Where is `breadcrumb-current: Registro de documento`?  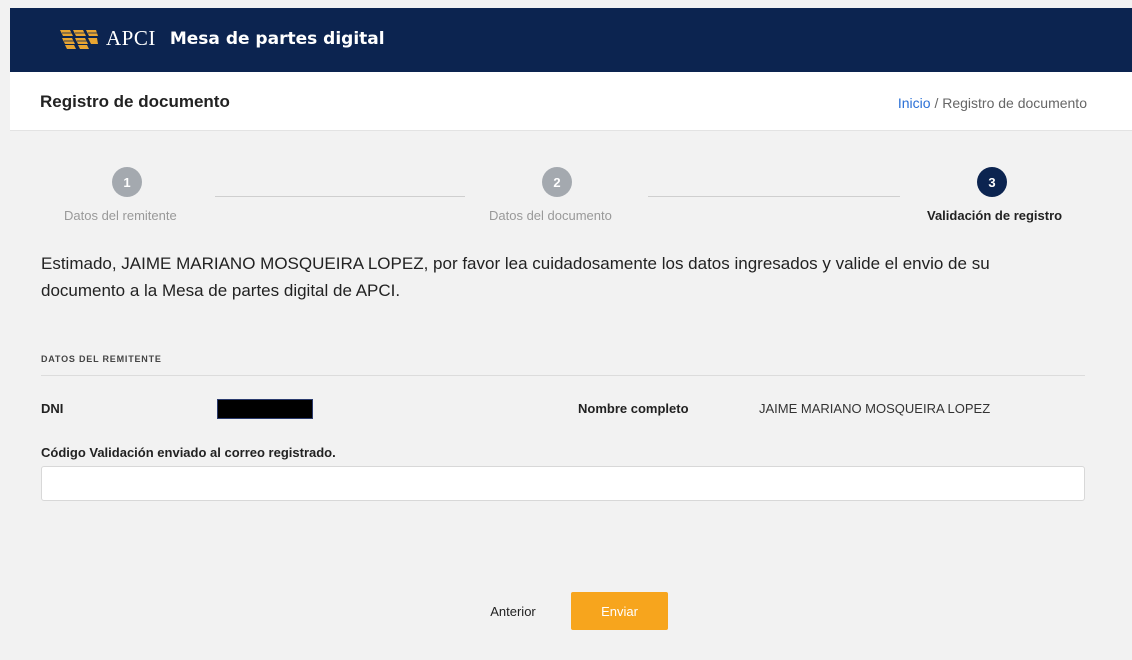
breadcrumb-current: Registro de documento is located at coordinates (1014, 103).